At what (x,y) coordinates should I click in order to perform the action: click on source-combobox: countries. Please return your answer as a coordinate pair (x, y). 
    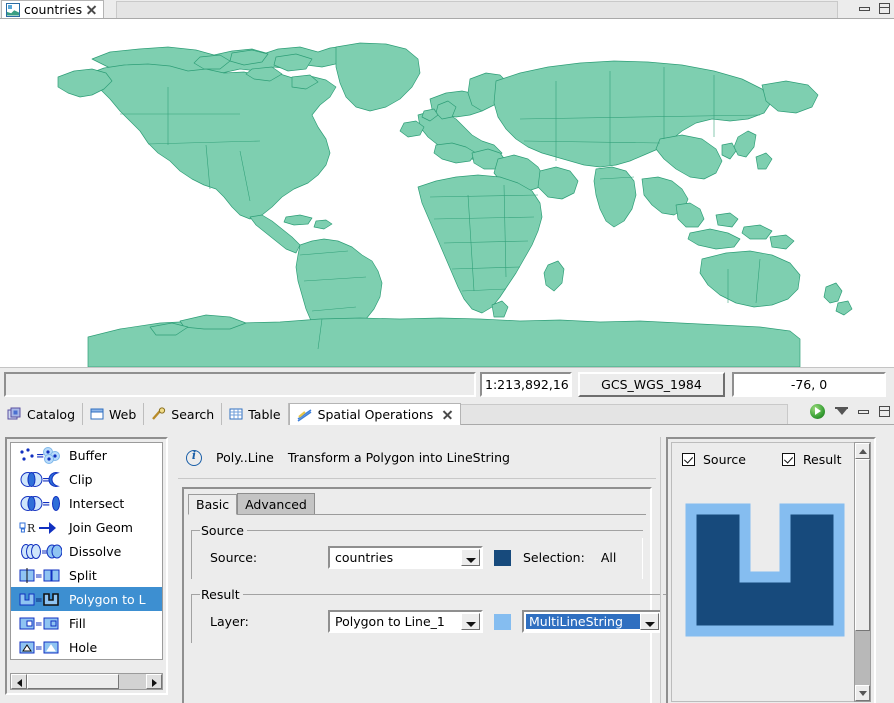
    Looking at the image, I should click on (405, 557).